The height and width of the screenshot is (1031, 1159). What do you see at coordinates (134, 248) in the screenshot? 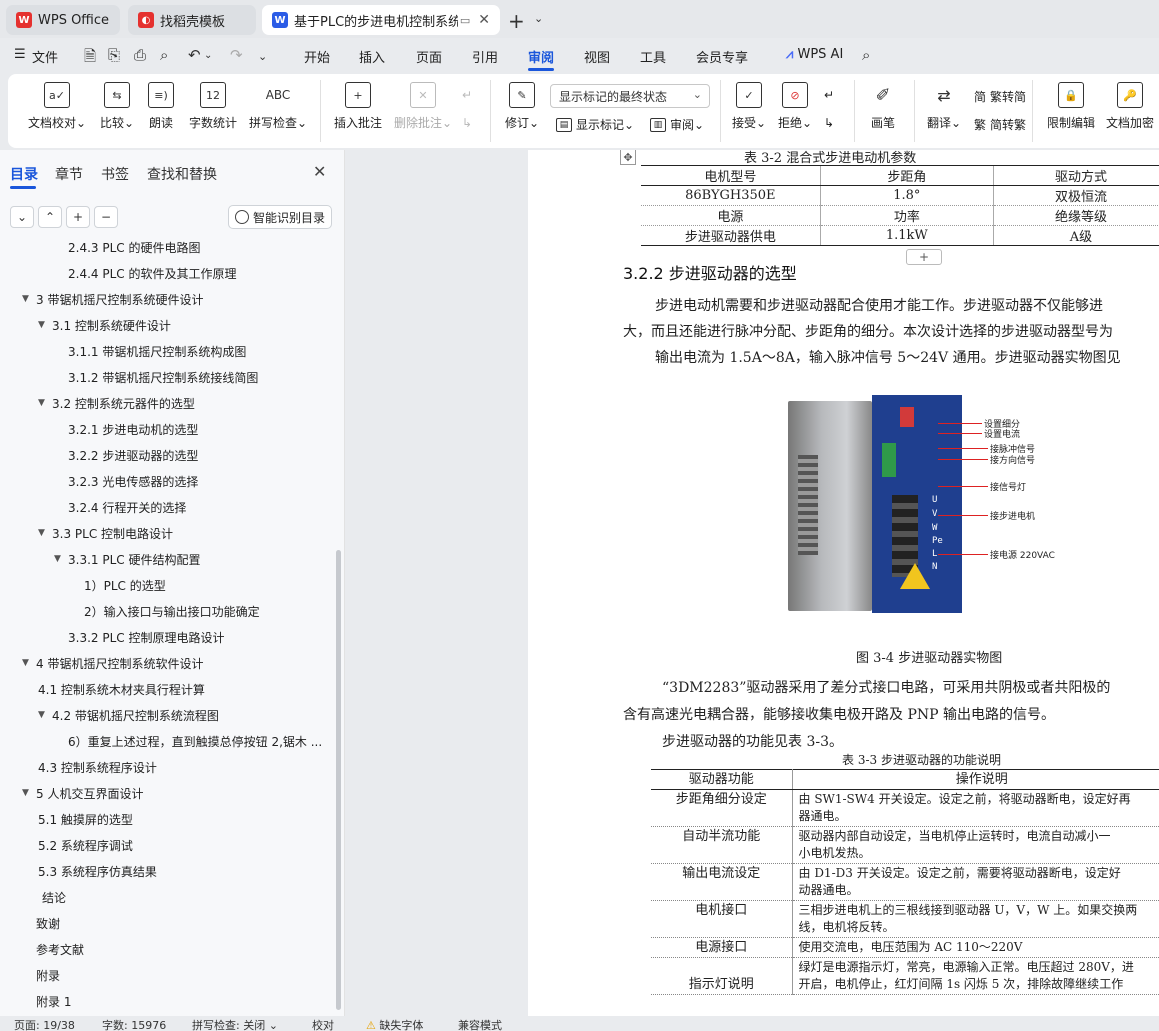
I see `toc-item: 2.4.3 PLC 的硬件电路图` at bounding box center [134, 248].